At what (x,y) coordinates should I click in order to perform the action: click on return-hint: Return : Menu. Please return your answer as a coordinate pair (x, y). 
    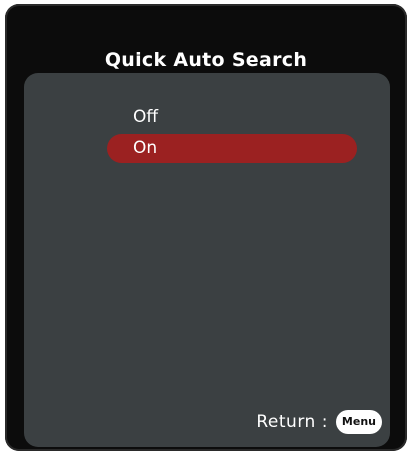
    Looking at the image, I should click on (319, 422).